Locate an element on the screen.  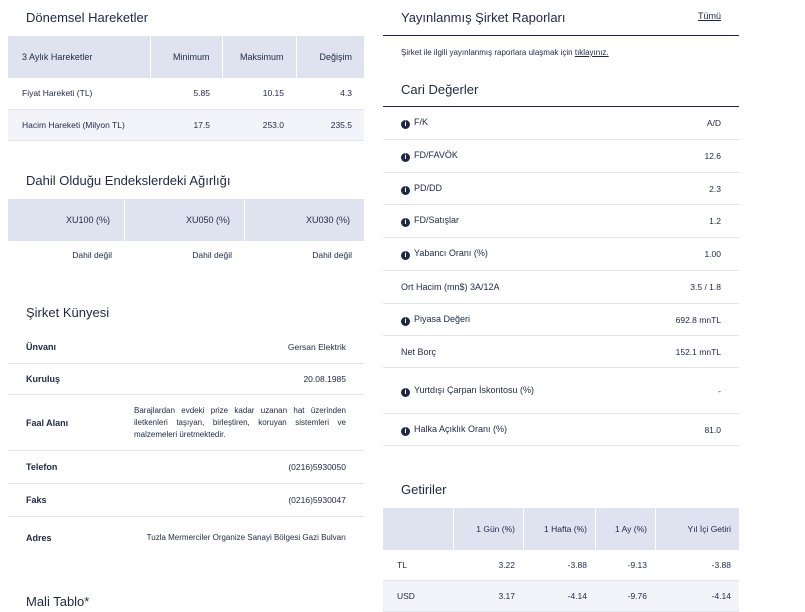
cari-row-fdfavok: i FD/FAVÖK 12.6 is located at coordinates (561, 156).